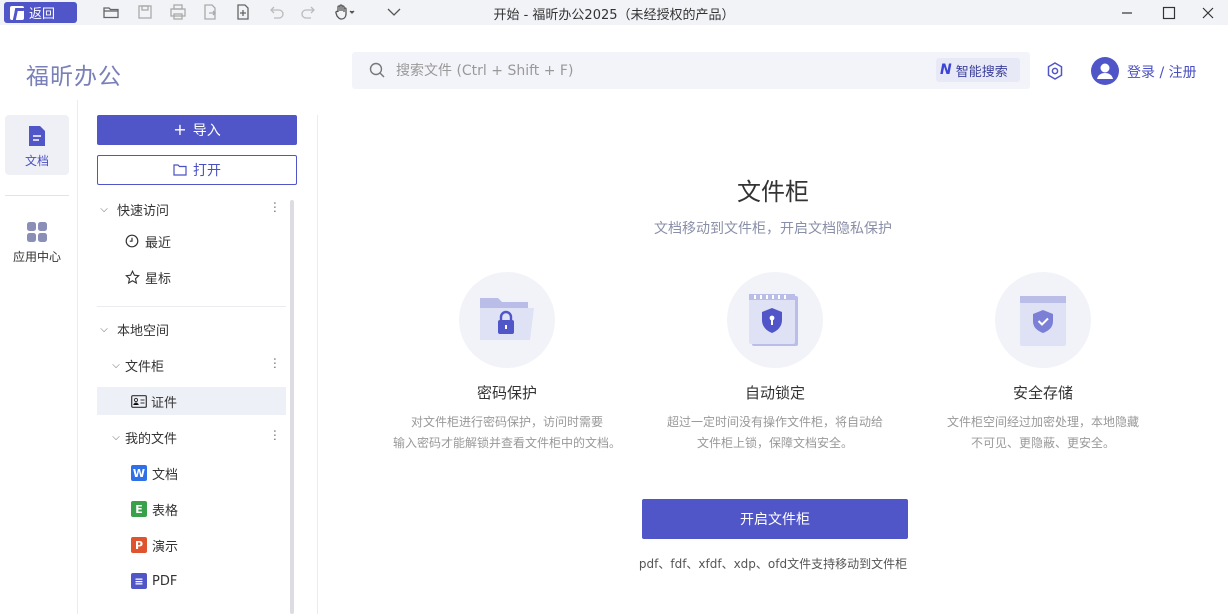 Image resolution: width=1228 pixels, height=614 pixels. I want to click on supported-formats-note: pdf、fdf、xfdf、xdp、ofd文件支持移动到文件柜, so click(773, 564).